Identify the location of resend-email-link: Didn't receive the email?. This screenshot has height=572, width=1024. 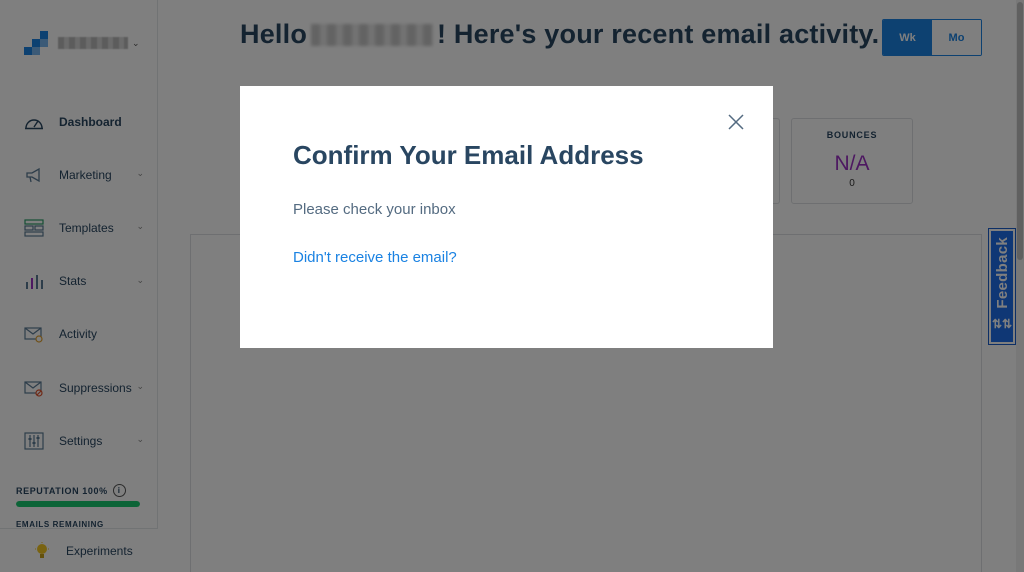
(375, 257).